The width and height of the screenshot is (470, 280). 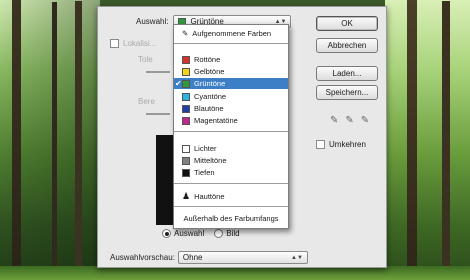 What do you see at coordinates (209, 71) in the screenshot?
I see `menu-item-label: Gelbtöne` at bounding box center [209, 71].